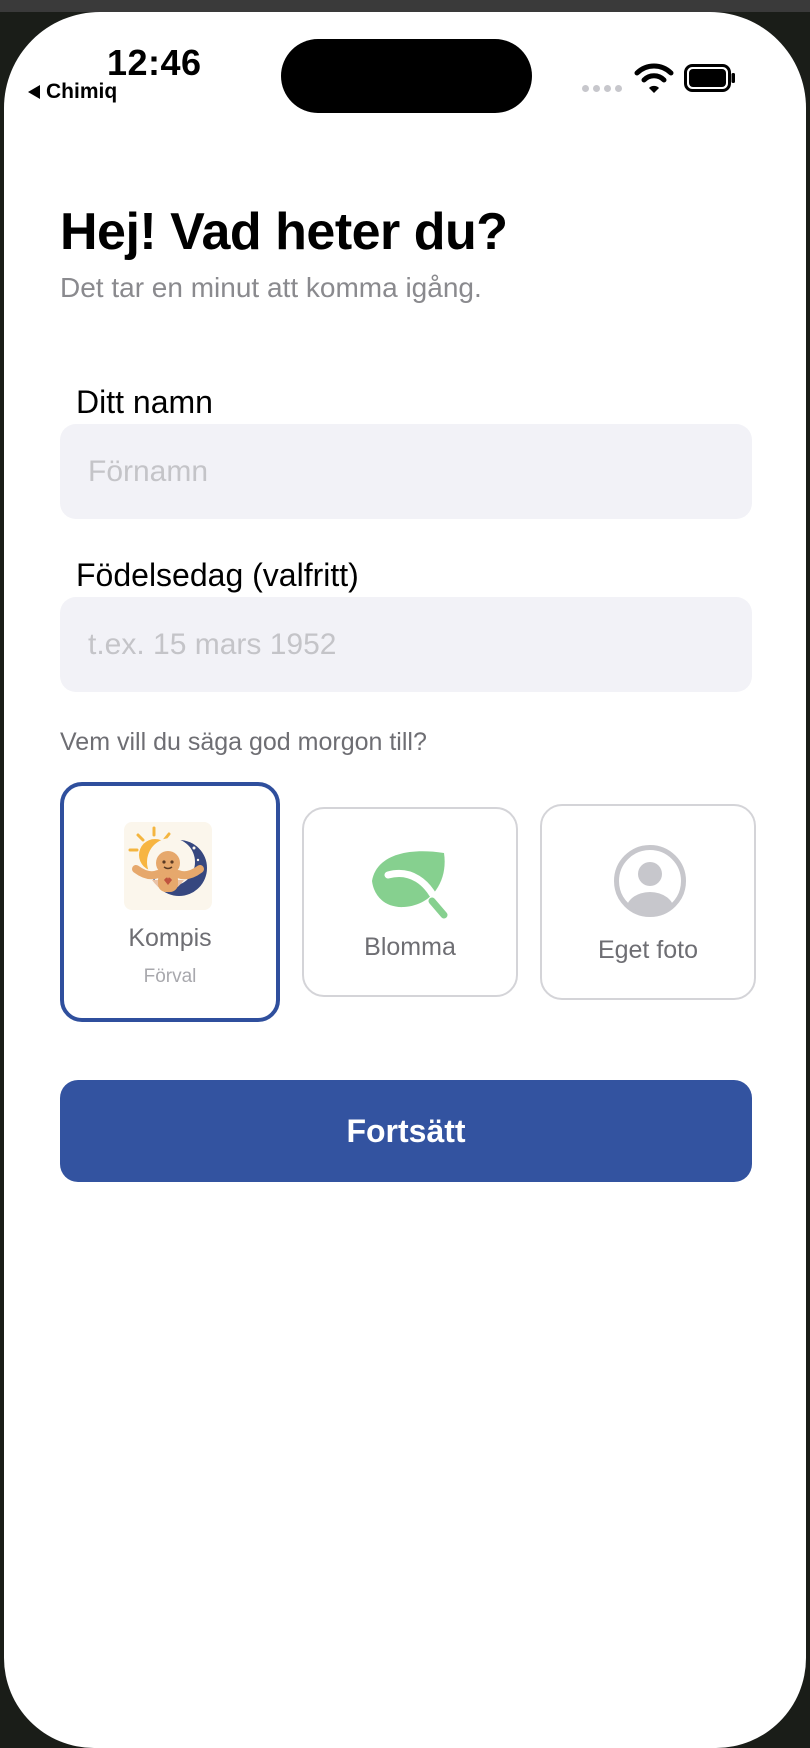  Describe the element at coordinates (406, 76) in the screenshot. I see `dynamic-island` at that location.